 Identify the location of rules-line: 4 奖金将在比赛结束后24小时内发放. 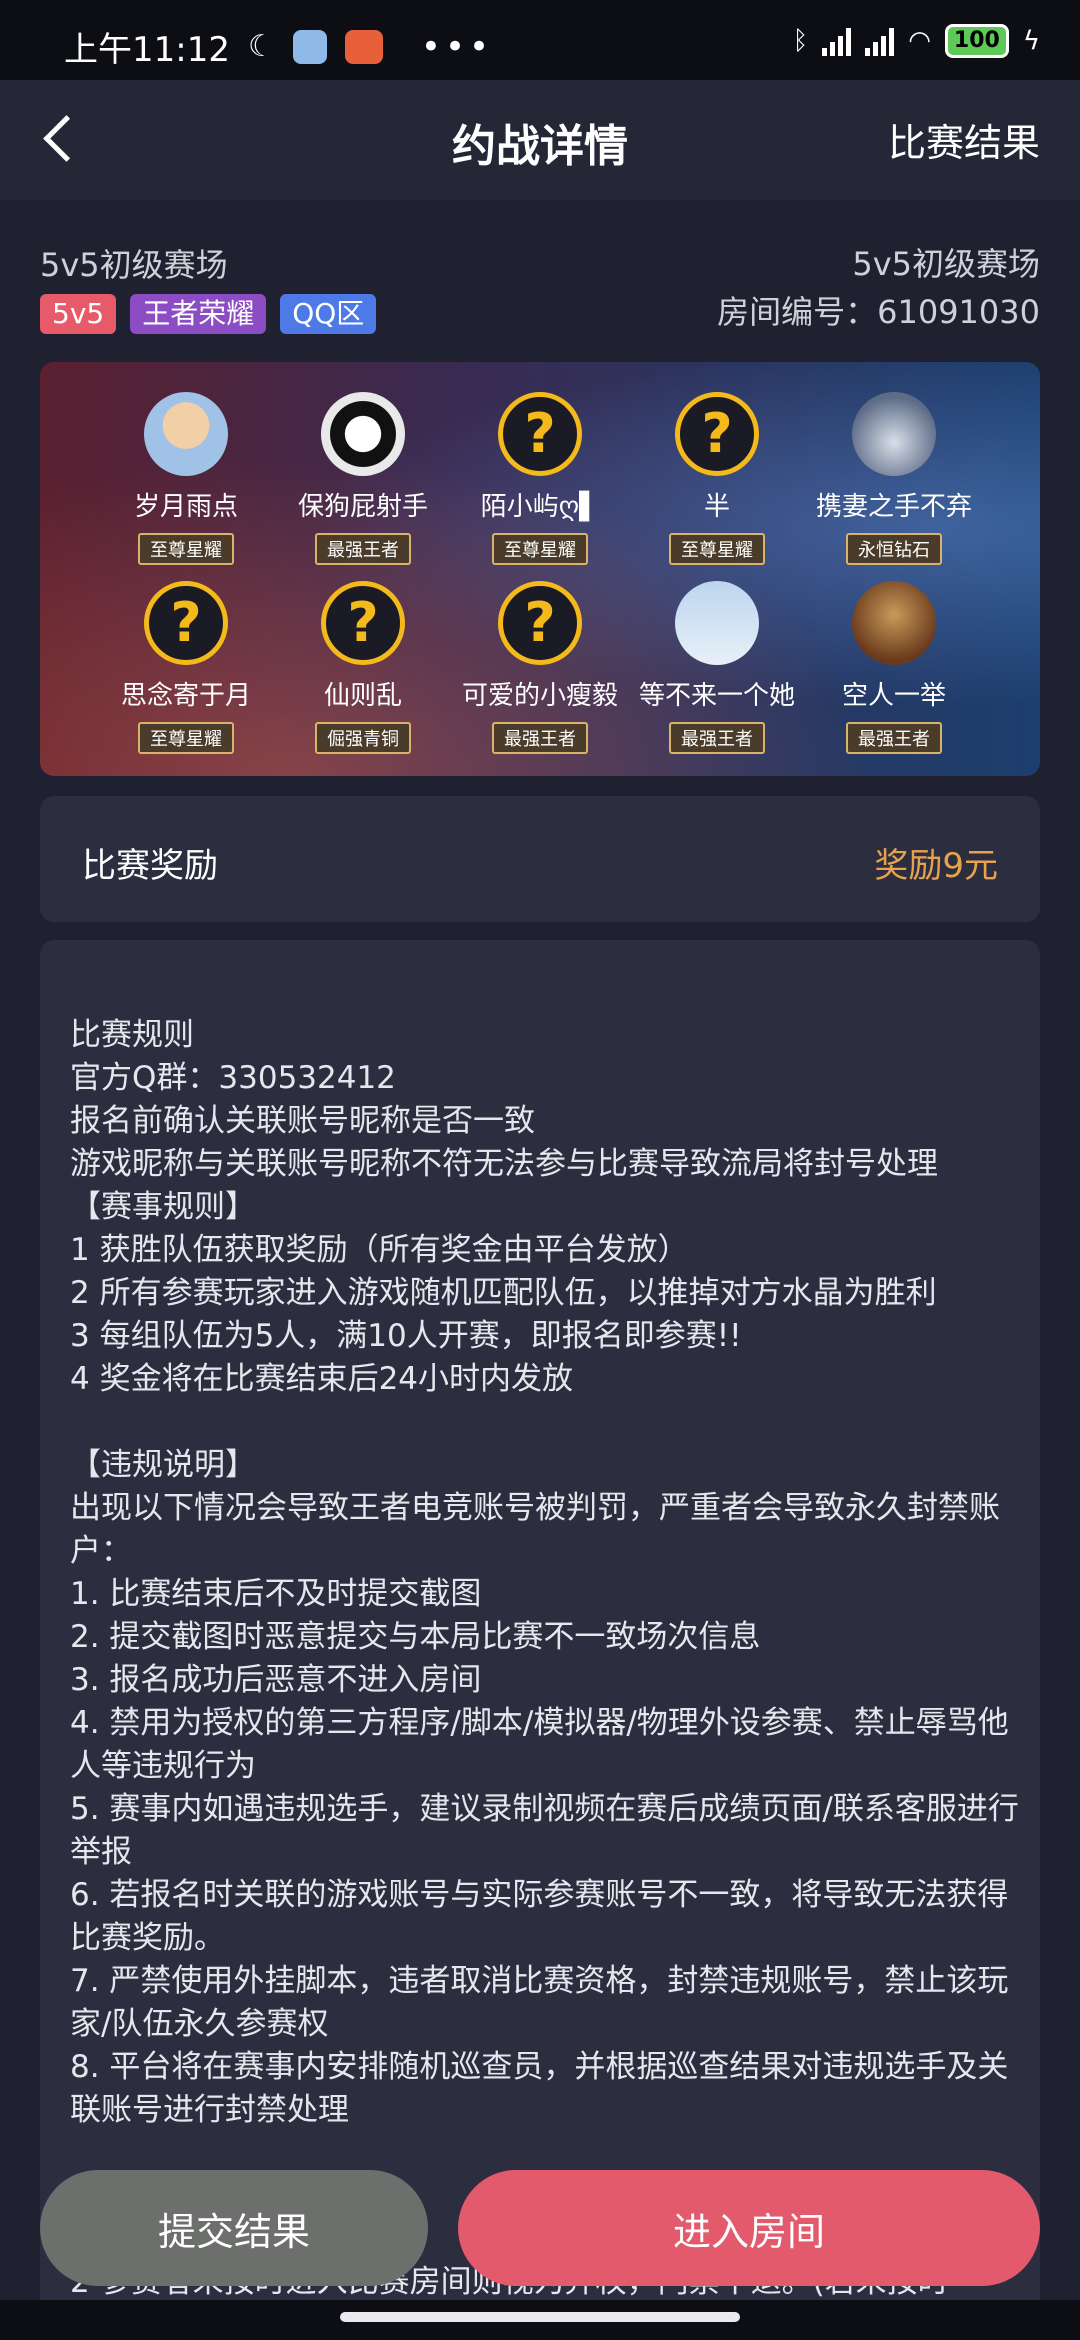
(322, 1379).